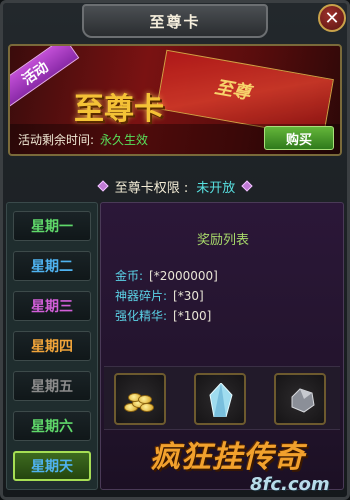  What do you see at coordinates (183, 276) in the screenshot?
I see `reward-value: [*2000000]` at bounding box center [183, 276].